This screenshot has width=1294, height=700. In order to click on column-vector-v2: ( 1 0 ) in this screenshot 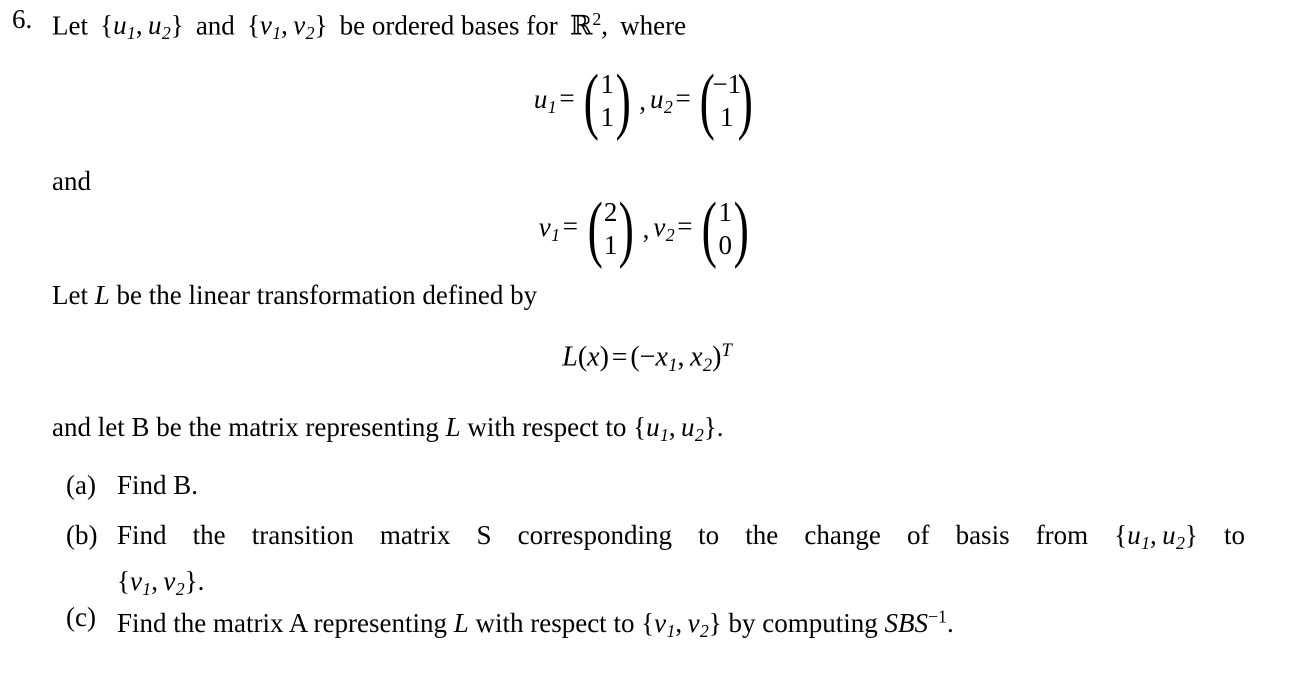, I will do `click(725, 229)`.